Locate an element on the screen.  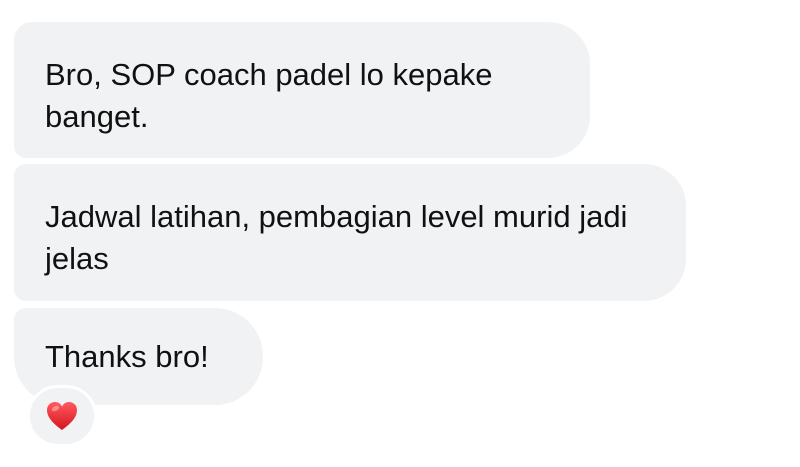
red-heart-icon is located at coordinates (62, 416).